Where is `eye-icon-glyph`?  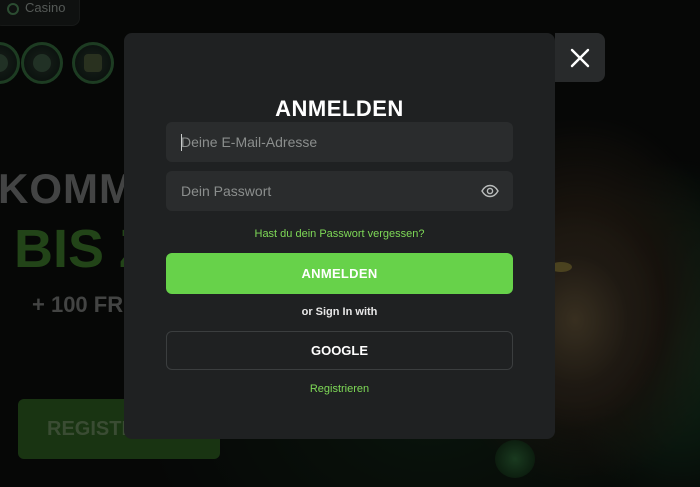 eye-icon-glyph is located at coordinates (490, 191).